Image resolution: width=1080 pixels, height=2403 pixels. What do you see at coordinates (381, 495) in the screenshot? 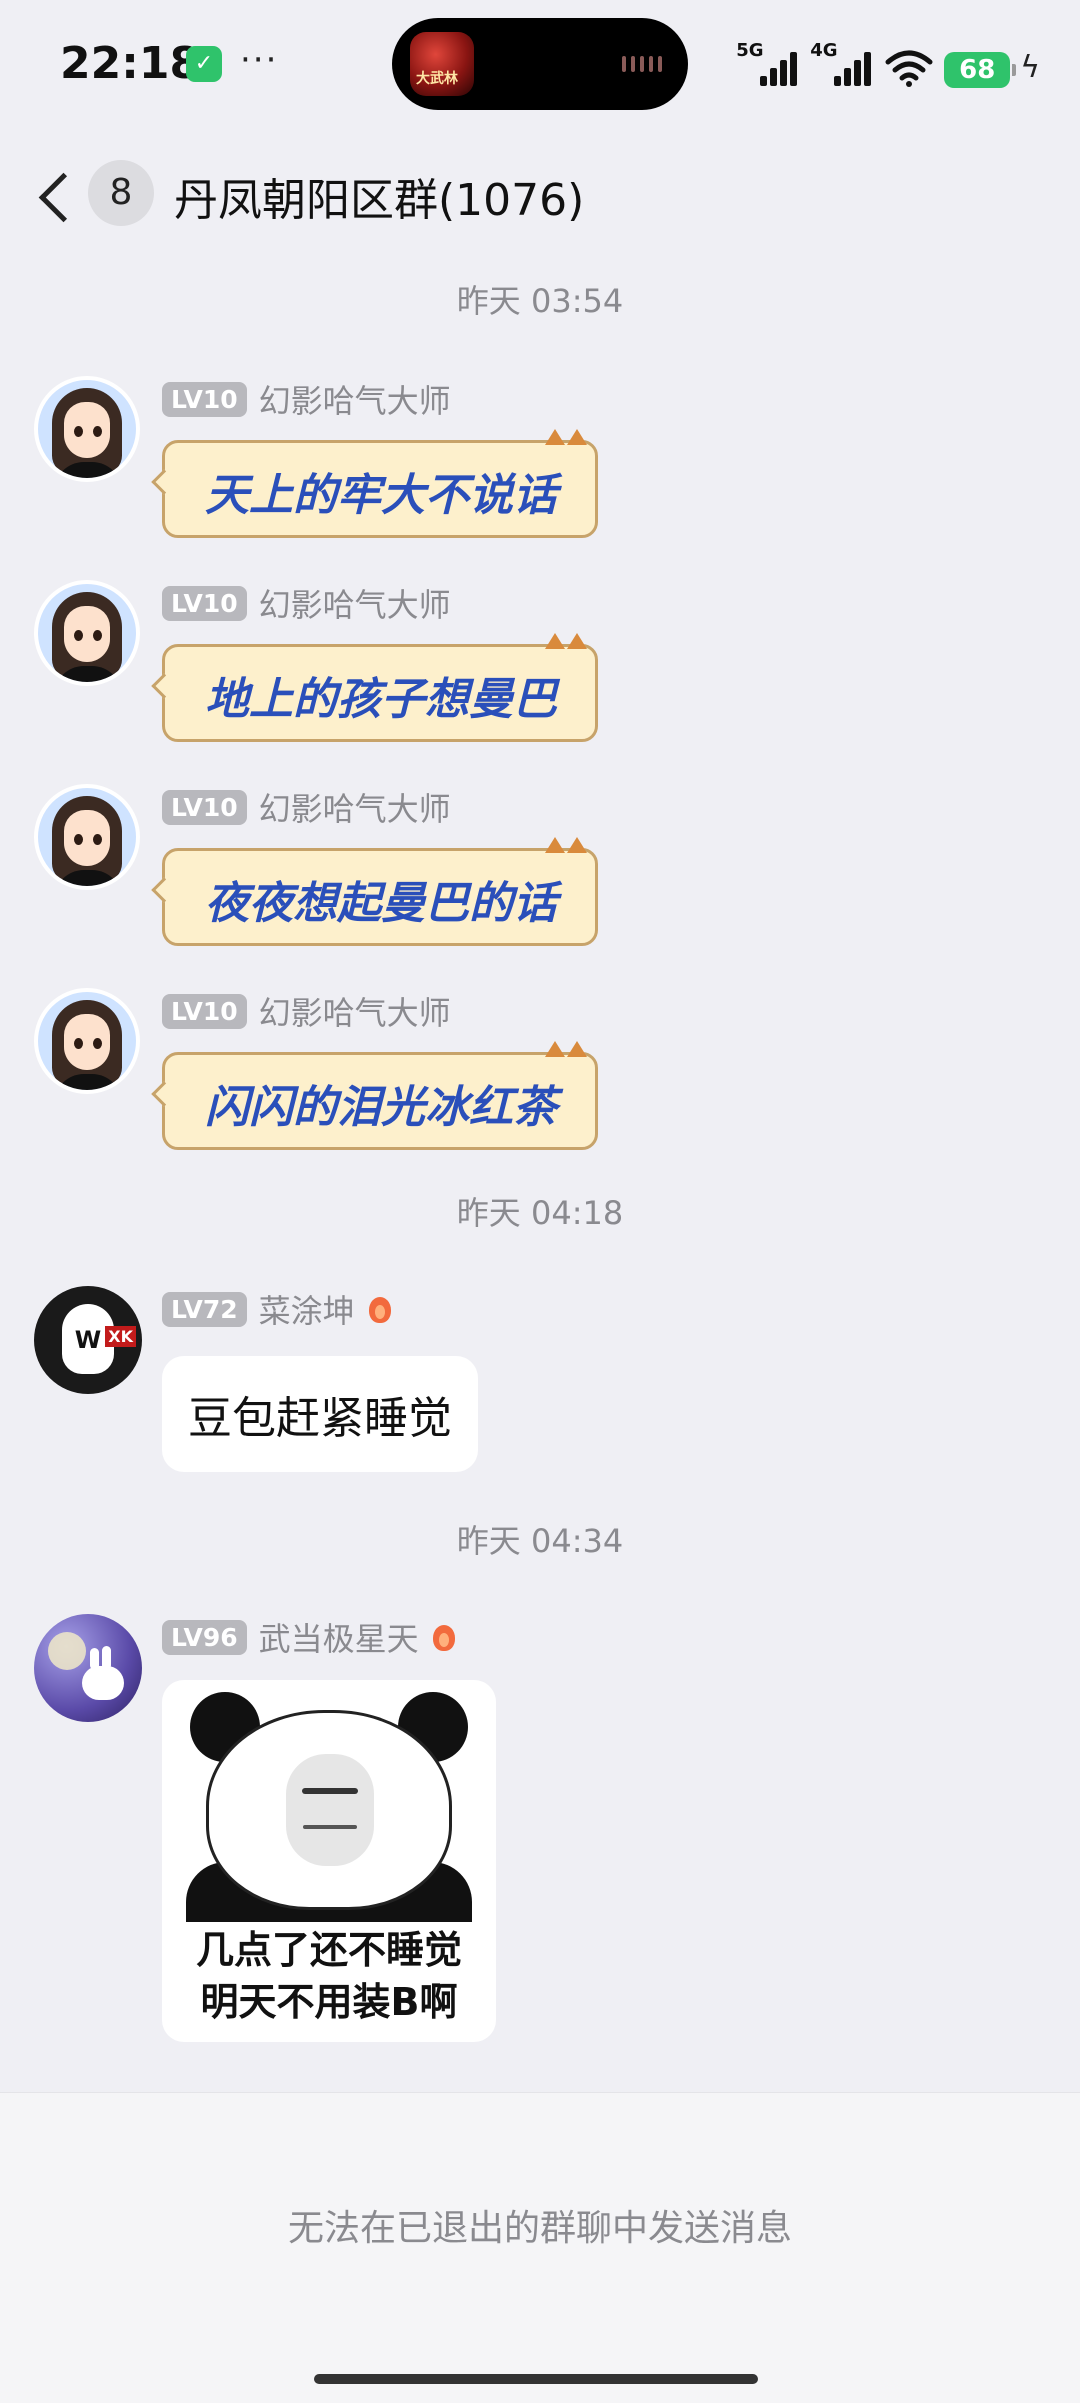
I see `message-text: 天上的牢大不说话` at bounding box center [381, 495].